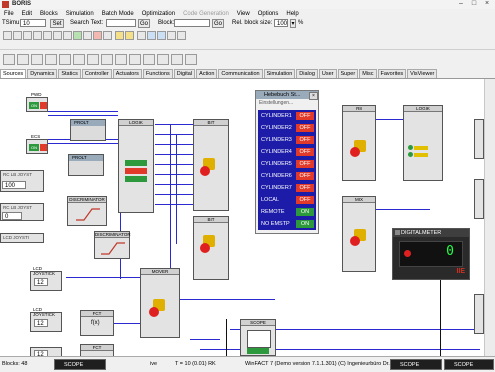 Image resolution: width=495 pixels, height=372 pixels. What do you see at coordinates (127, 73) in the screenshot?
I see `tab-actuators: Actuators` at bounding box center [127, 73].